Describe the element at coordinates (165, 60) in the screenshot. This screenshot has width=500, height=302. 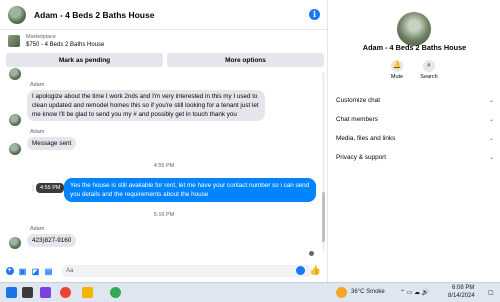
I see `listing-actions: Mark as pending More options` at that location.